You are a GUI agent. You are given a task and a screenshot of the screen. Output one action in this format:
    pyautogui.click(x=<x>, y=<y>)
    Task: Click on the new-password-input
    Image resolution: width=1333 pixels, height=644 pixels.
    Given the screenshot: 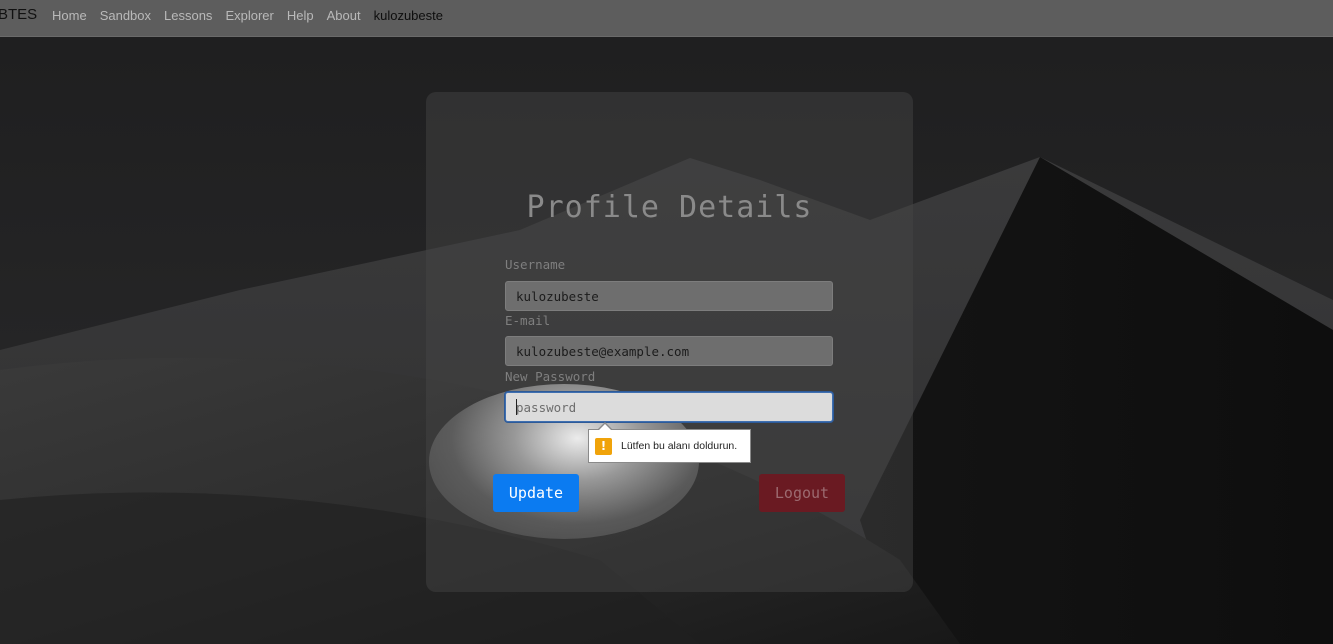 What is the action you would take?
    pyautogui.click(x=669, y=407)
    